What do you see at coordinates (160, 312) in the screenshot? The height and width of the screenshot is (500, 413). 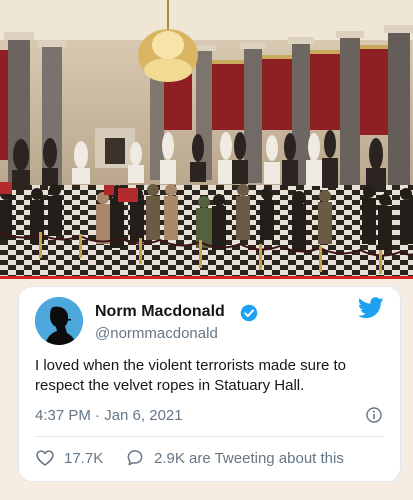 I see `author-name: Norm Macdonald` at bounding box center [160, 312].